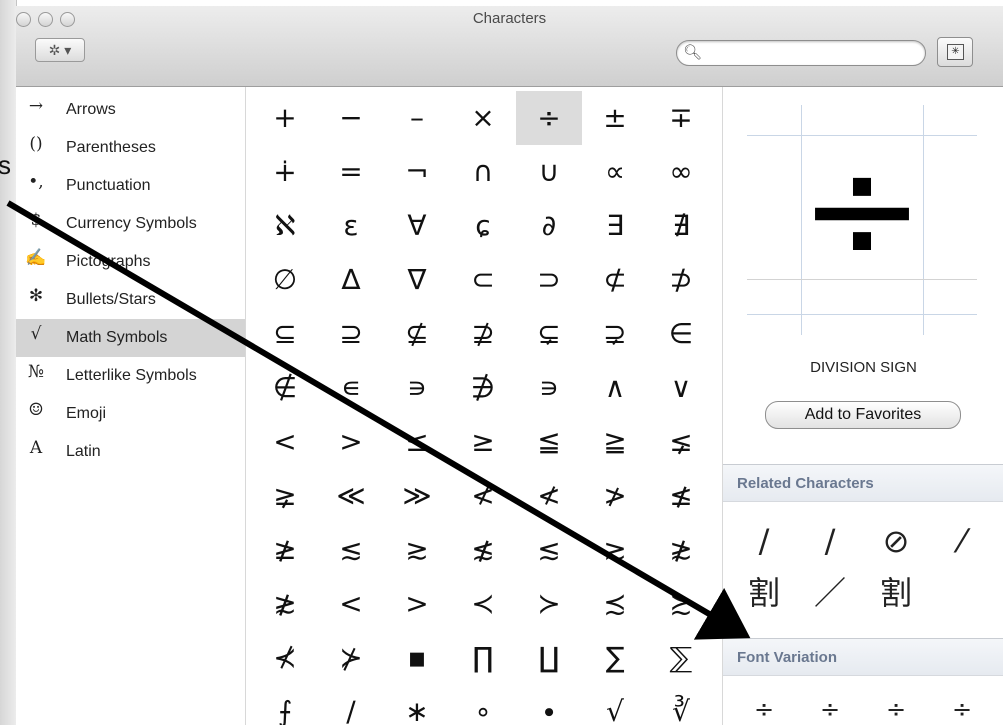 This screenshot has width=1003, height=725. I want to click on character-cell: ⪈, so click(285, 496).